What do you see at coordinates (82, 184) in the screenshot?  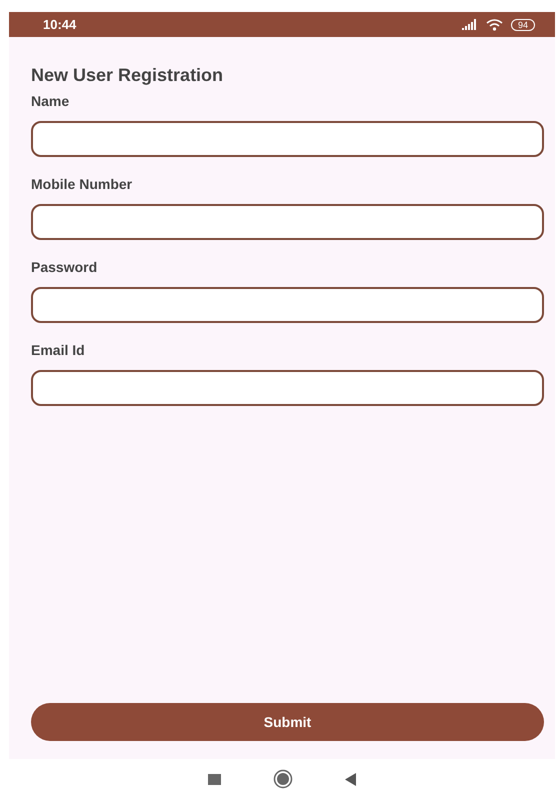 I see `field-label: Mobile Number` at bounding box center [82, 184].